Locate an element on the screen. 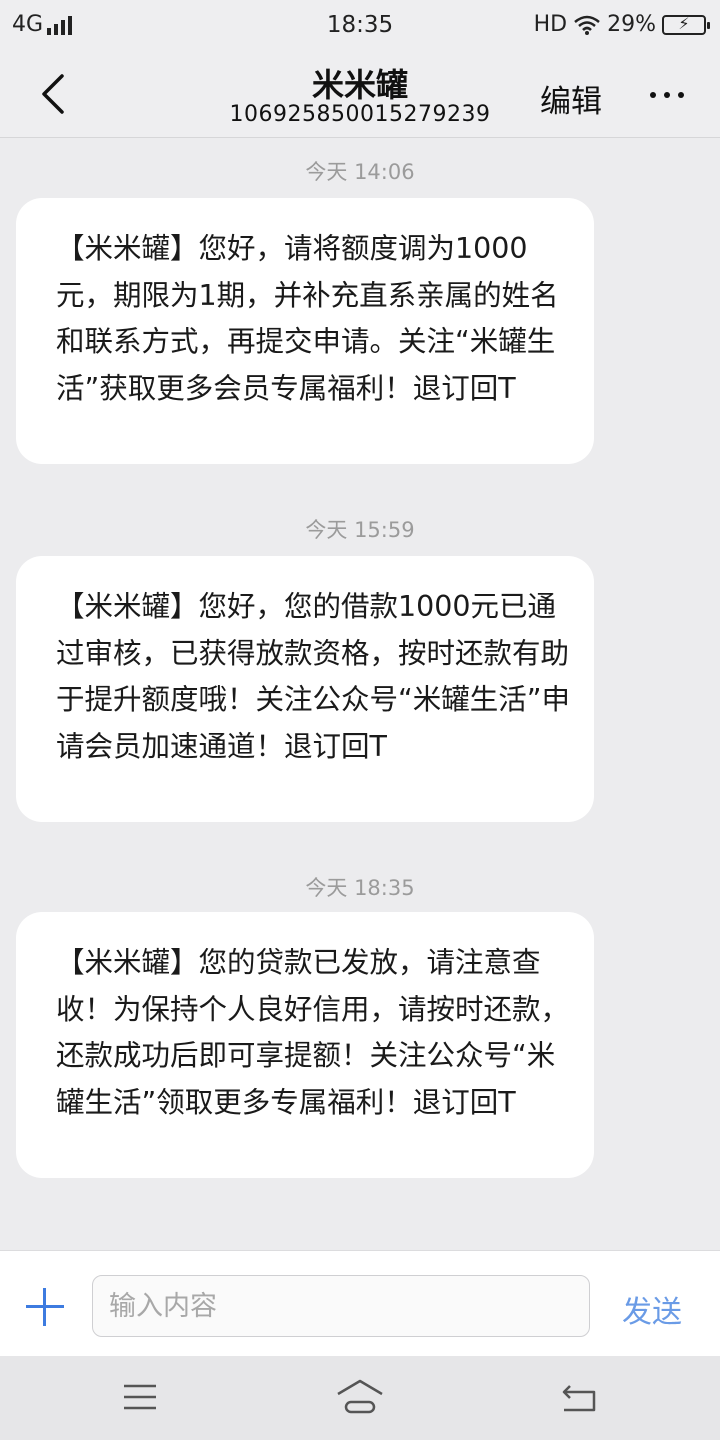 The width and height of the screenshot is (720, 1440). conversation-header: 米米罐 106925850015279239 编辑 is located at coordinates (360, 94).